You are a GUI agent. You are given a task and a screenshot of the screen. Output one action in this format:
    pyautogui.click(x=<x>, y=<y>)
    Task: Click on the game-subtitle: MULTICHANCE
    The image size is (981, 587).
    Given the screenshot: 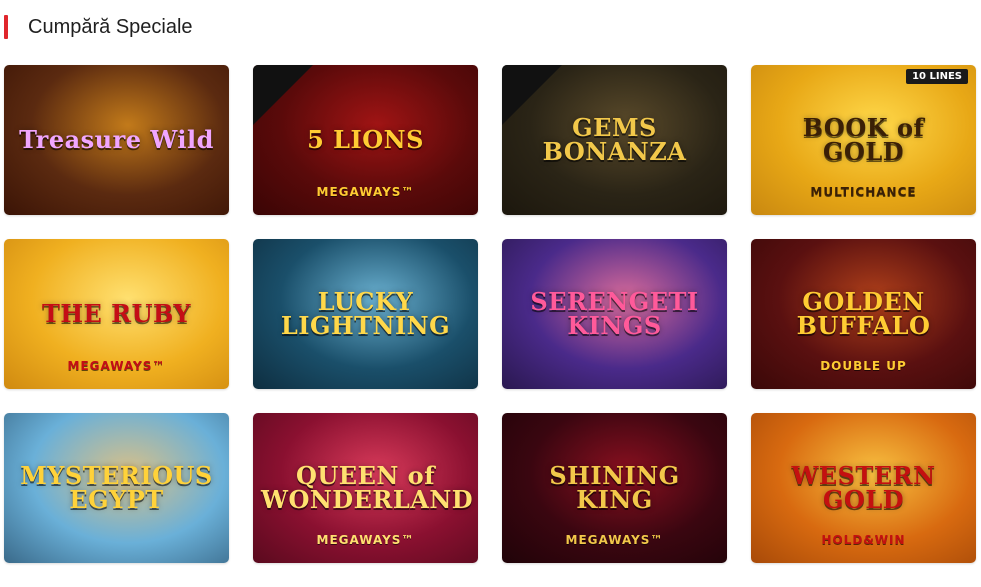 What is the action you would take?
    pyautogui.click(x=863, y=192)
    